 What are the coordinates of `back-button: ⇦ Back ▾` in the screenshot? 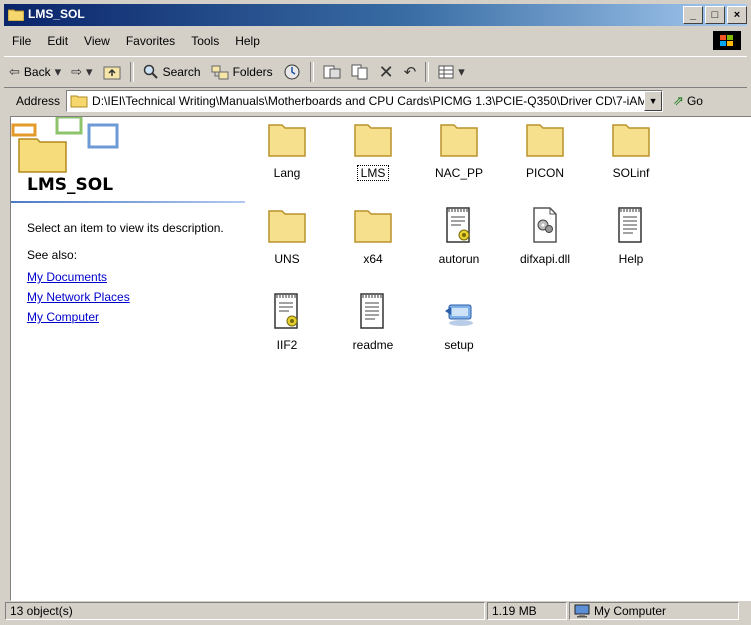 It's located at (35, 72).